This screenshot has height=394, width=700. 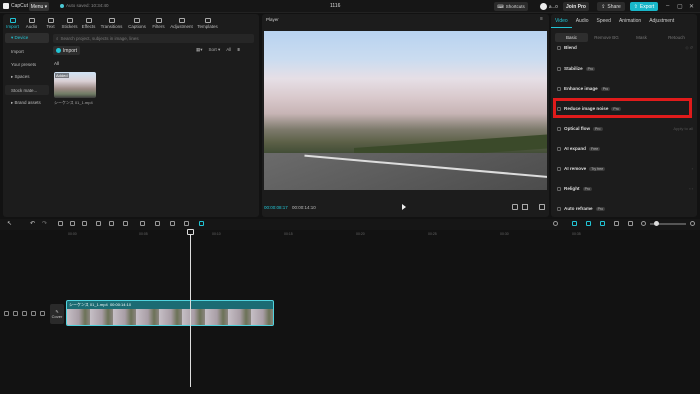 What do you see at coordinates (88, 23) in the screenshot?
I see `tab-effects: Effects` at bounding box center [88, 23].